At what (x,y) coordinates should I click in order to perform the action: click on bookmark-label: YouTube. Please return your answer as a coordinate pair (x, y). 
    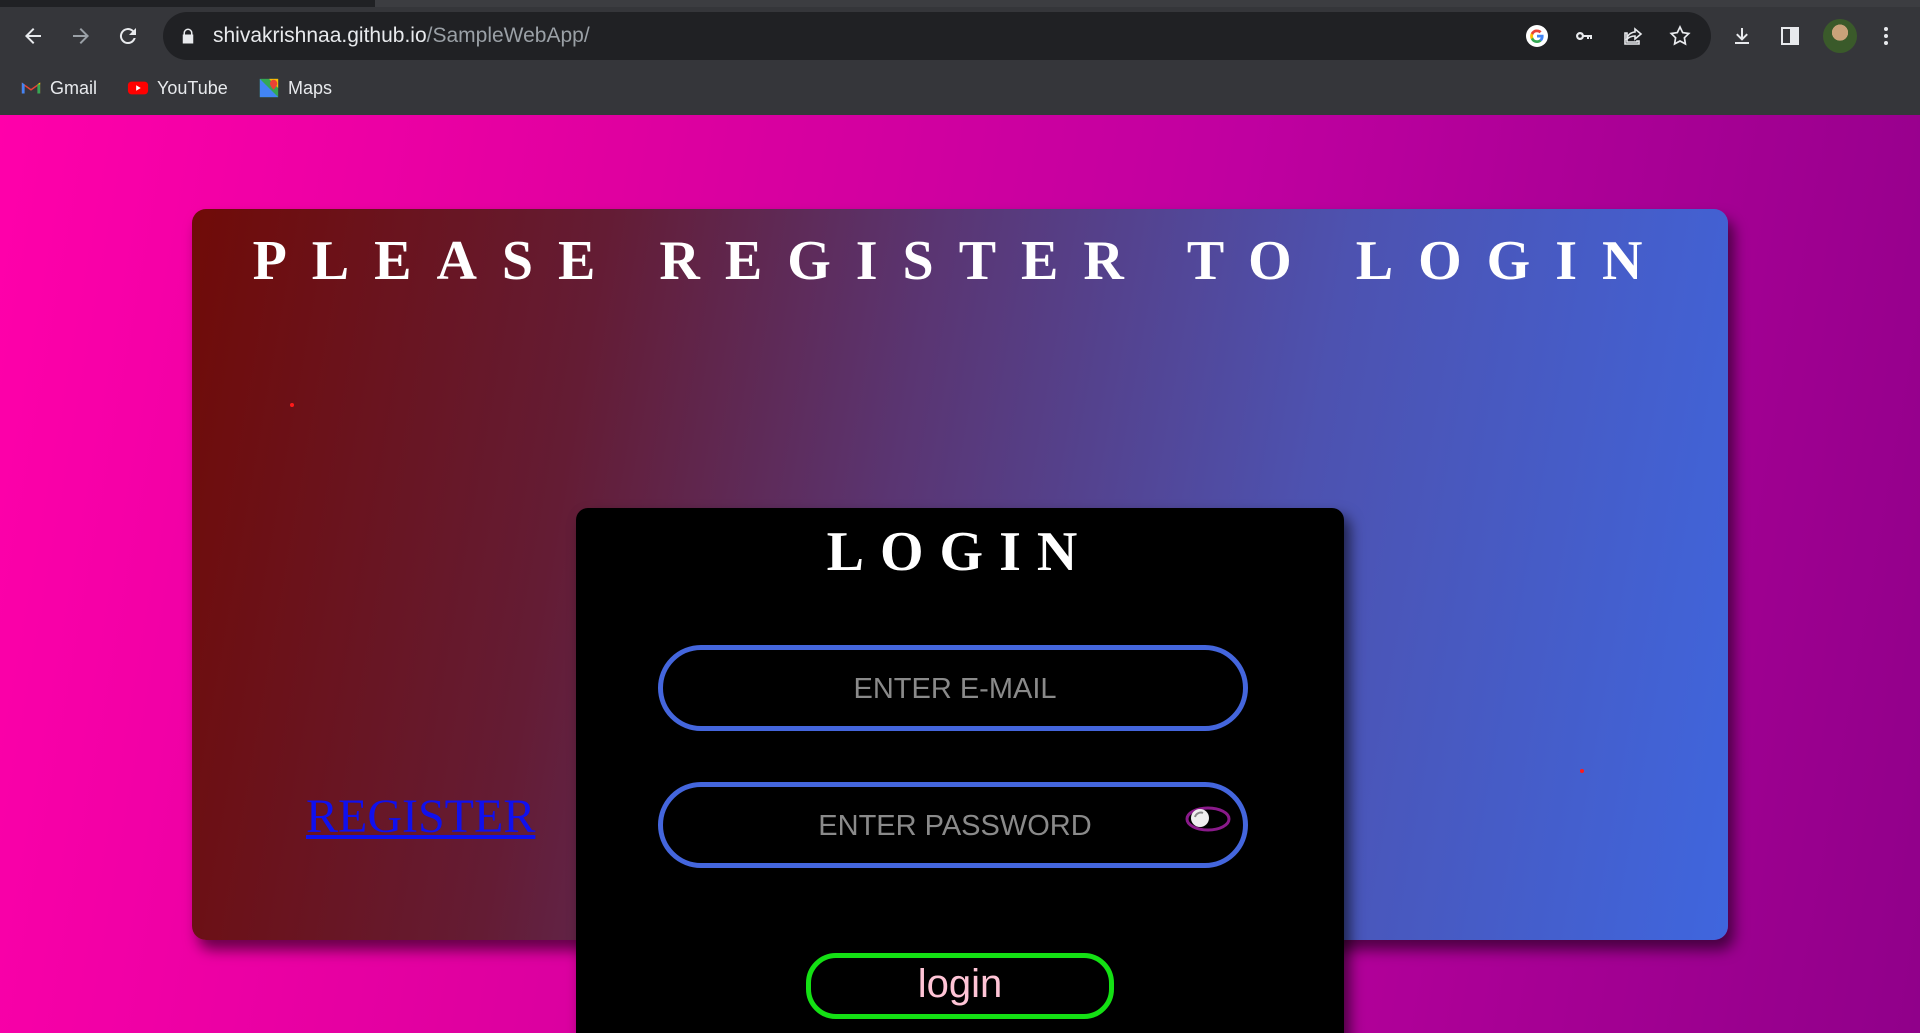
    Looking at the image, I should click on (192, 87).